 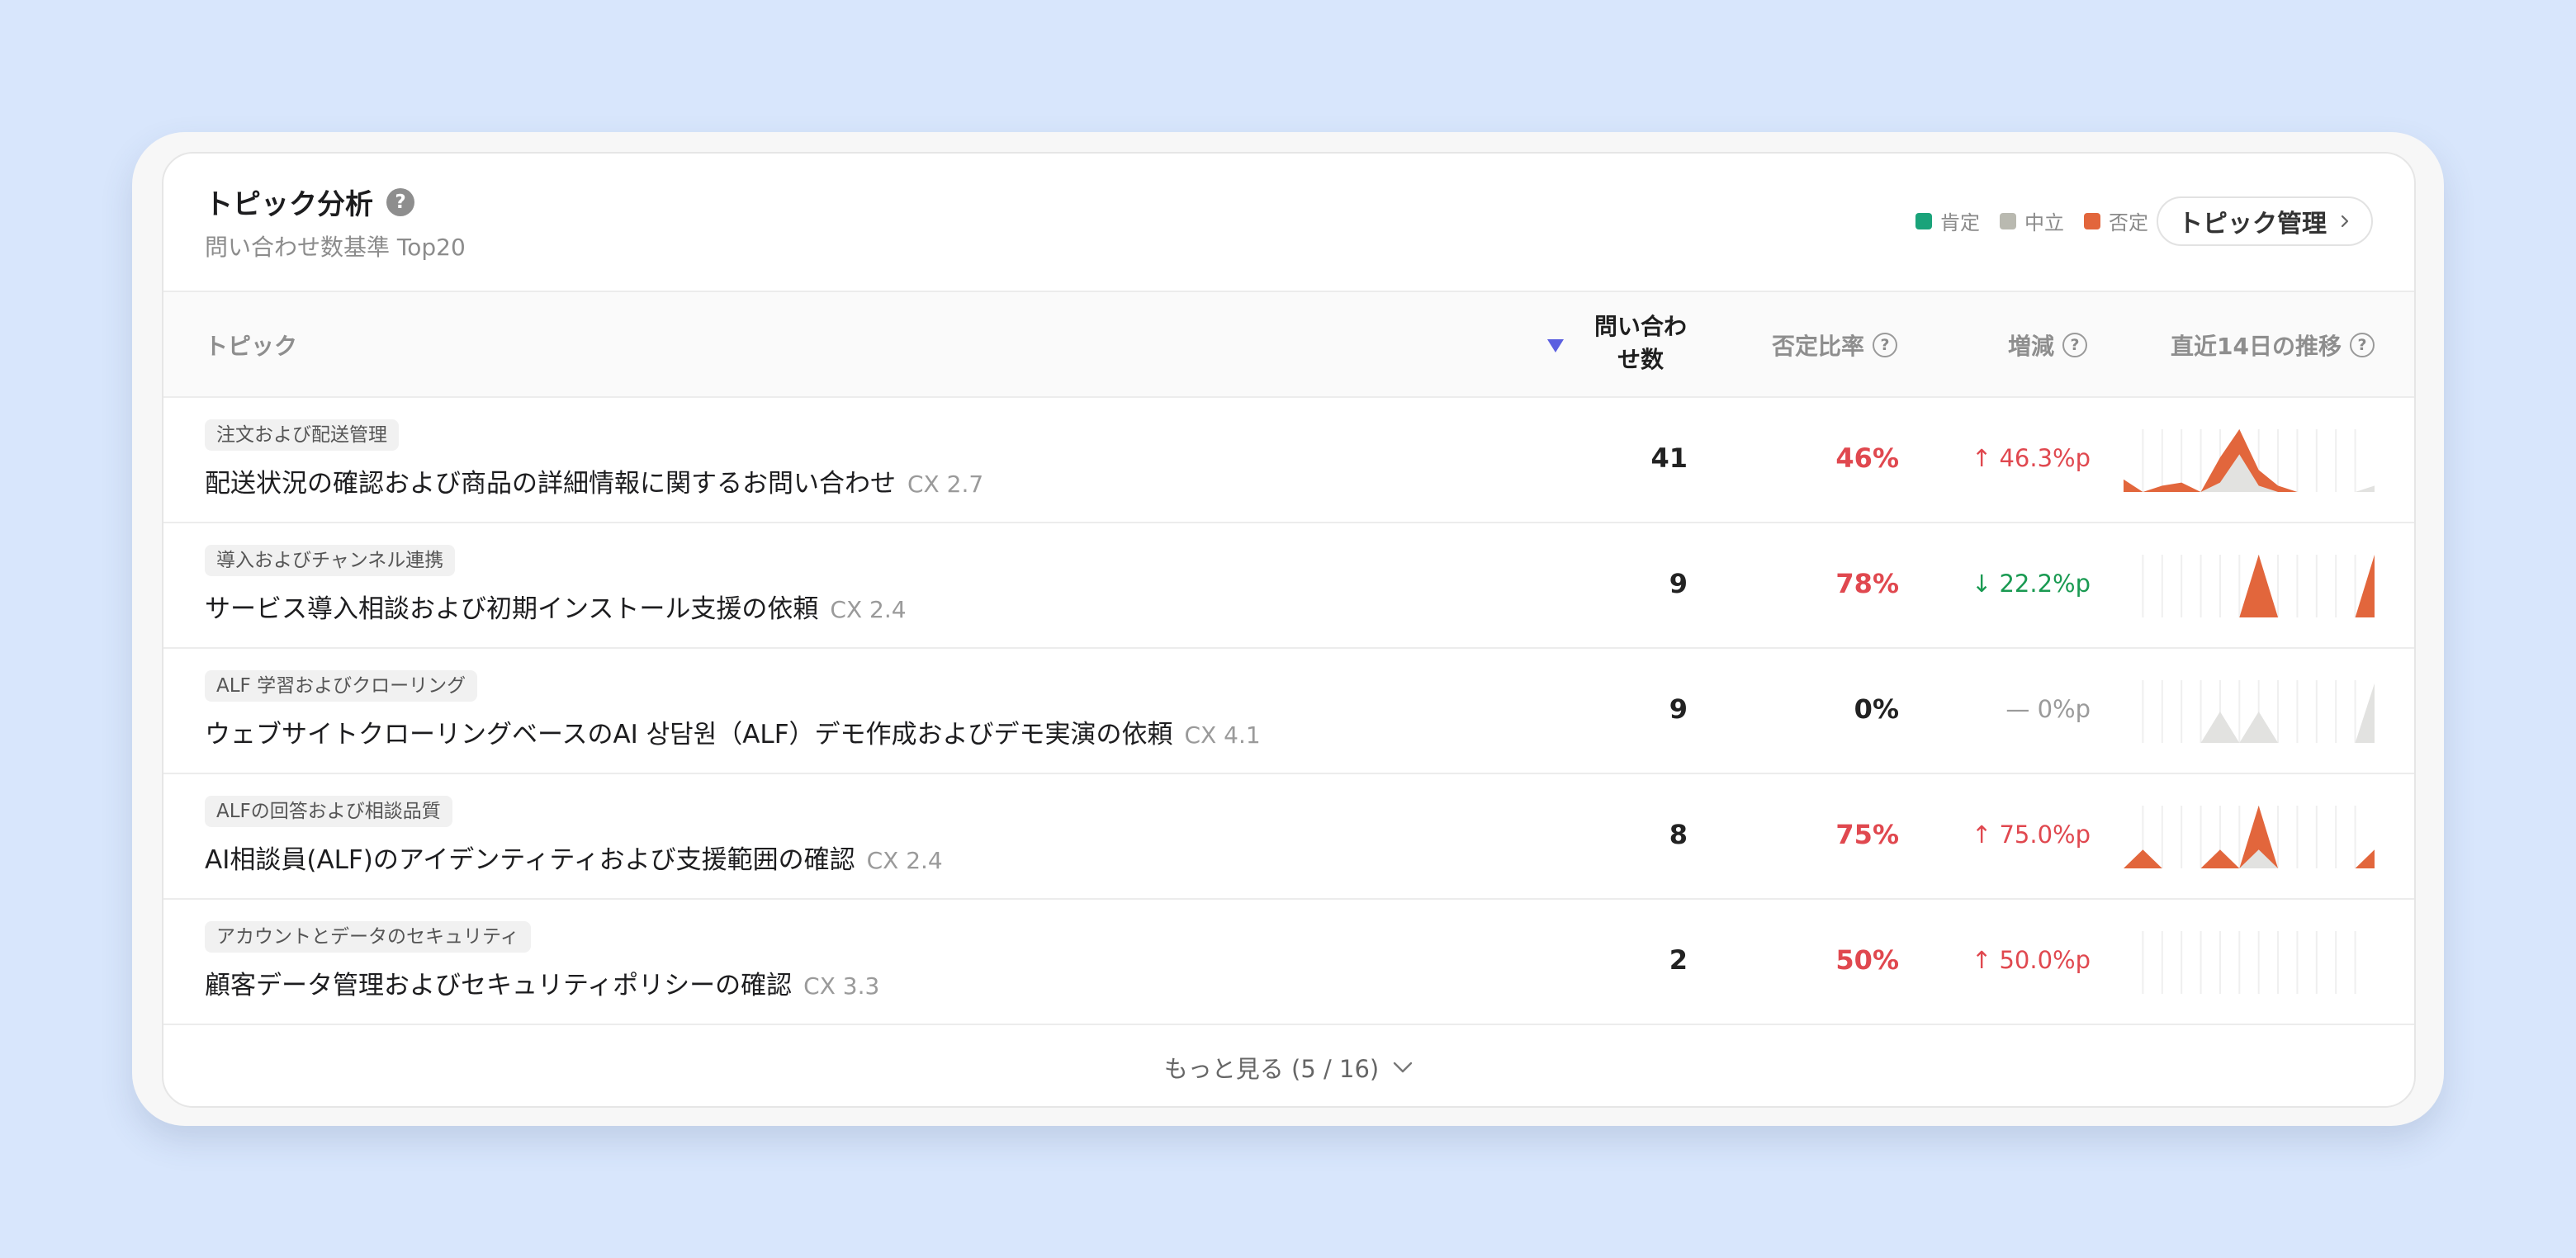 I want to click on topic-manage-button-label: トピック管理, so click(x=2252, y=224).